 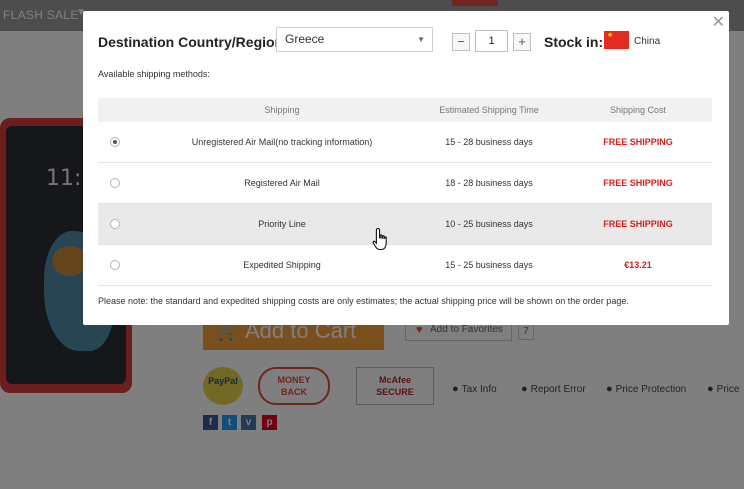 I want to click on header-radio-spacer, so click(x=124, y=110).